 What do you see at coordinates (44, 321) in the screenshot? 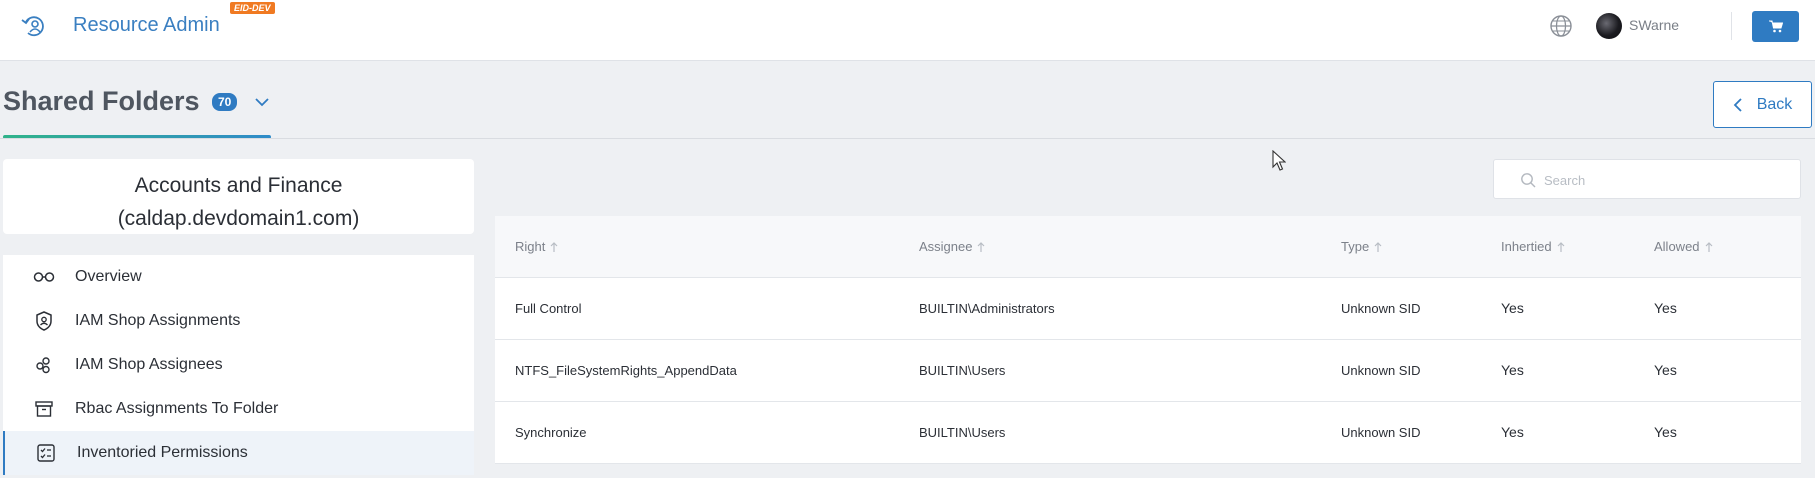
I see `shield-user-icon` at bounding box center [44, 321].